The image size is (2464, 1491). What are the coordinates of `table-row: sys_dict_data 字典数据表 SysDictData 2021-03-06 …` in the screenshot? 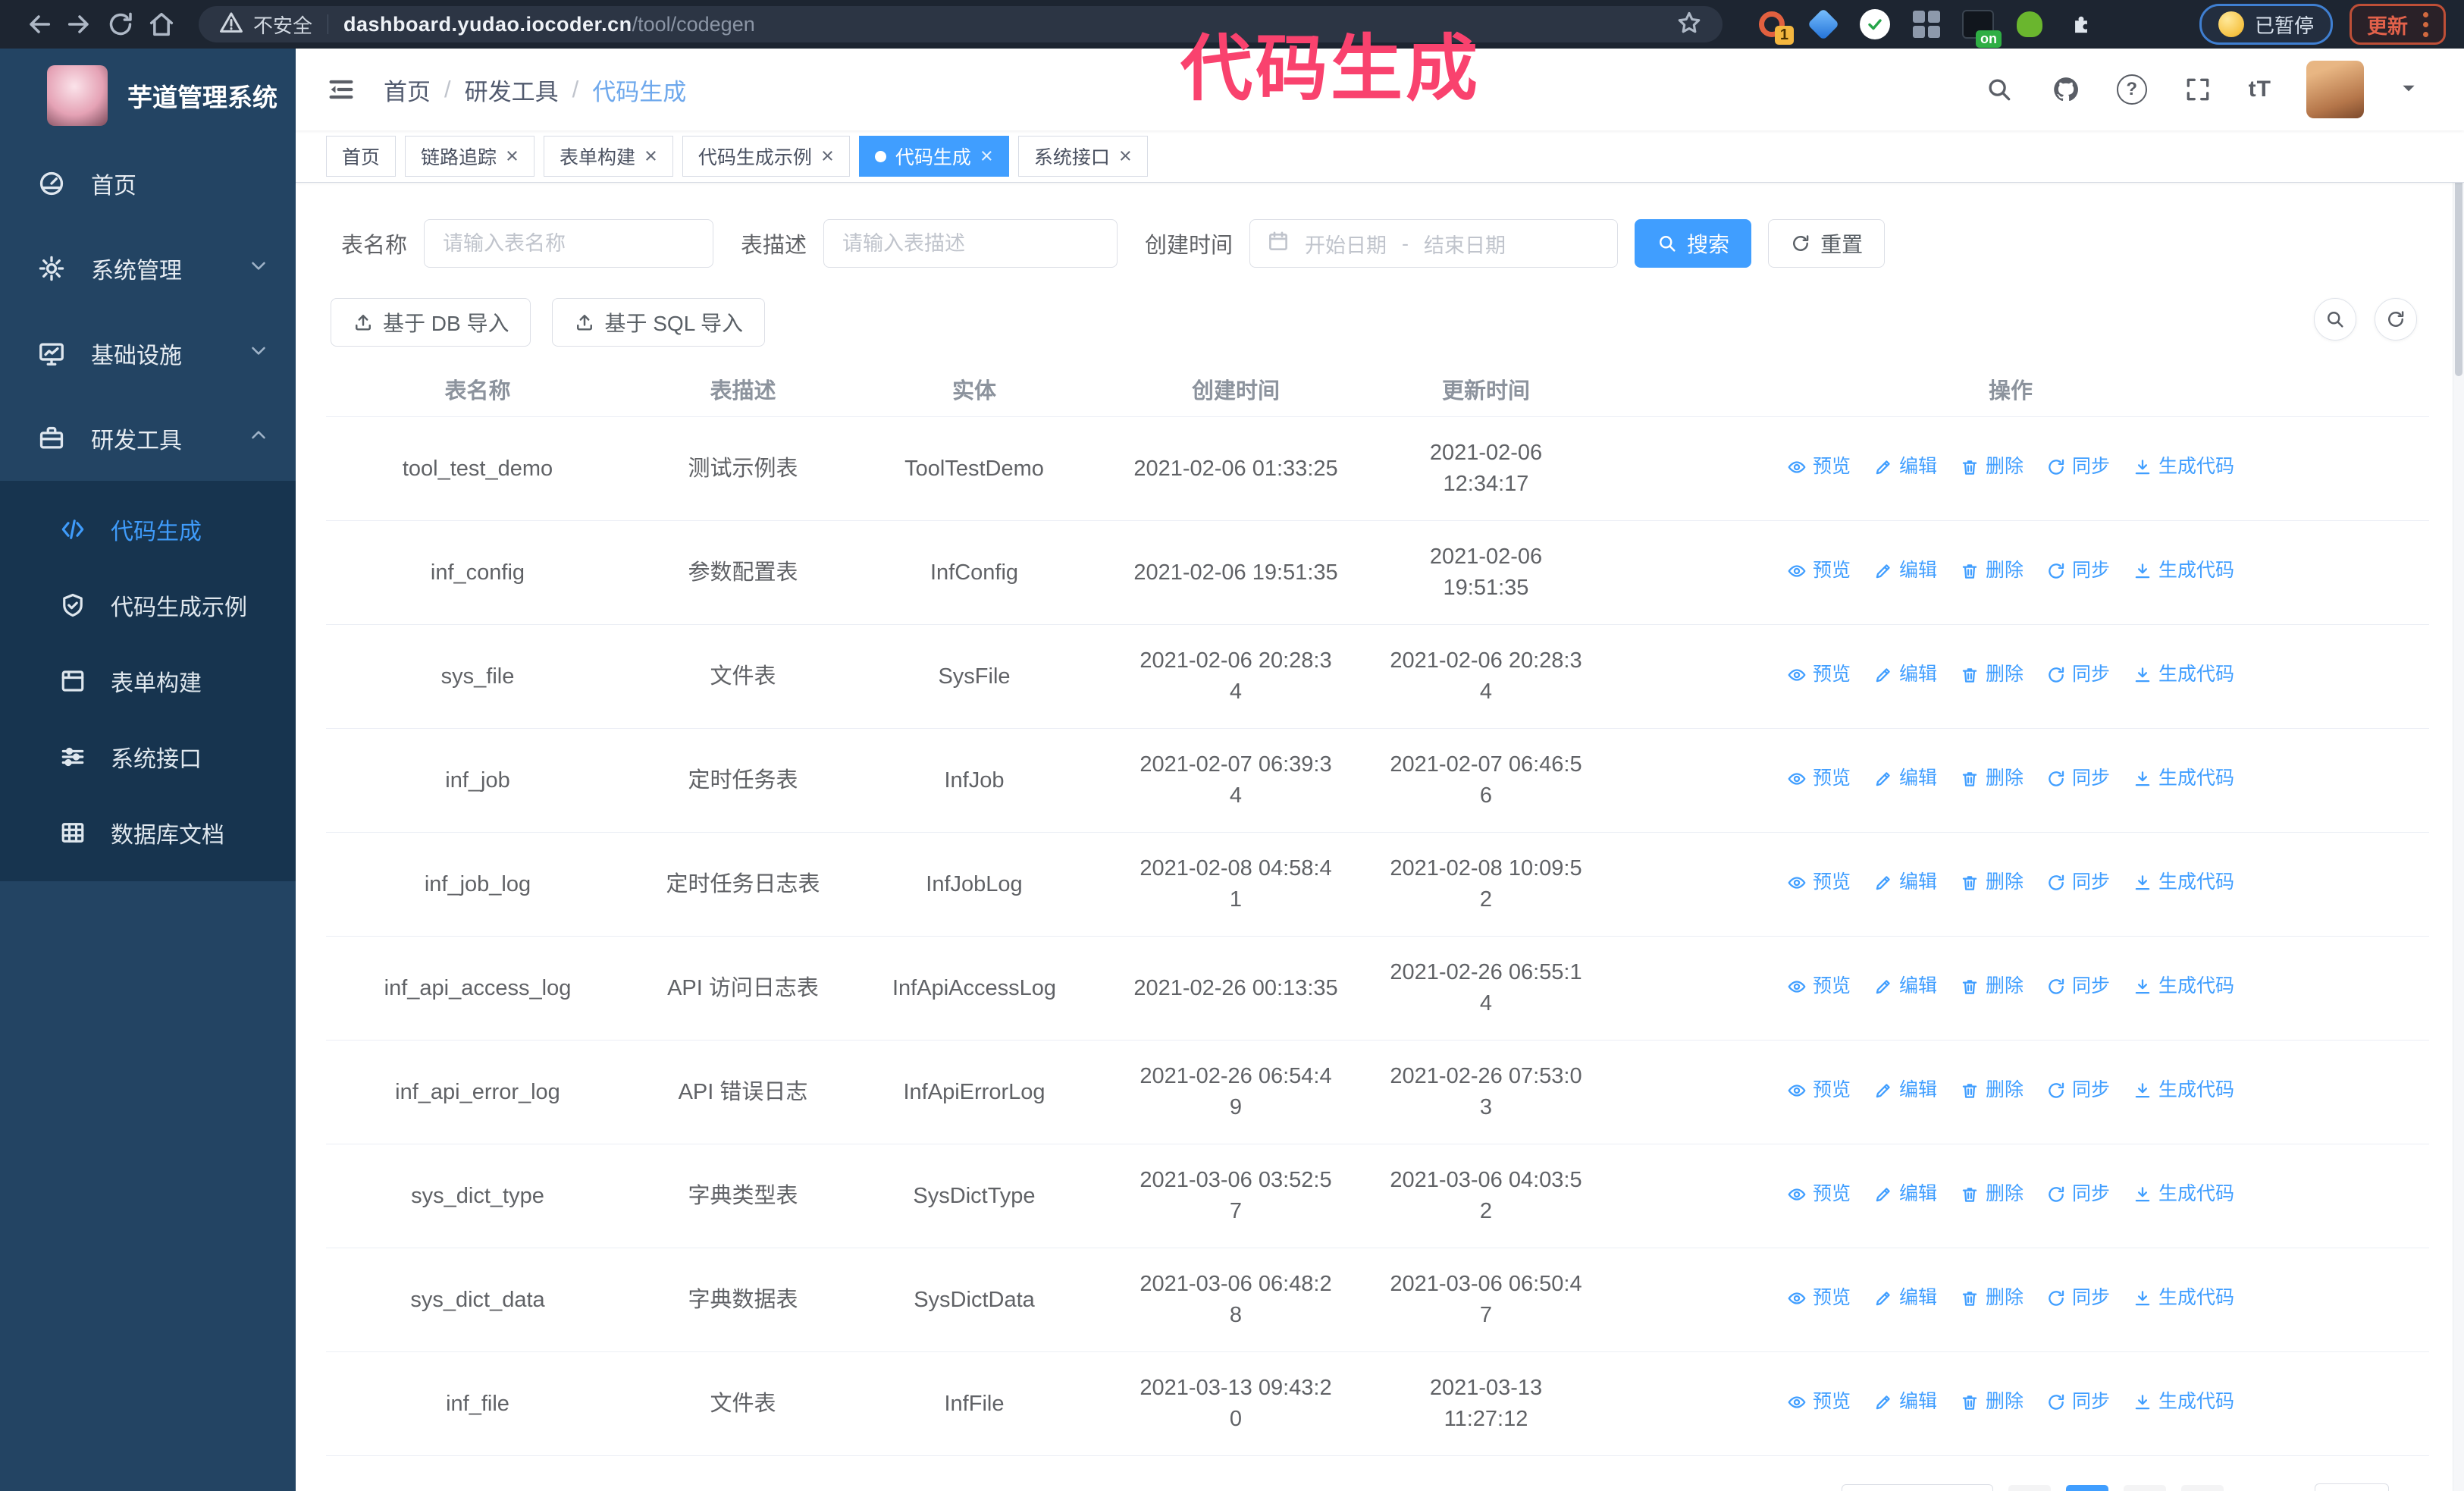 It's located at (1377, 1300).